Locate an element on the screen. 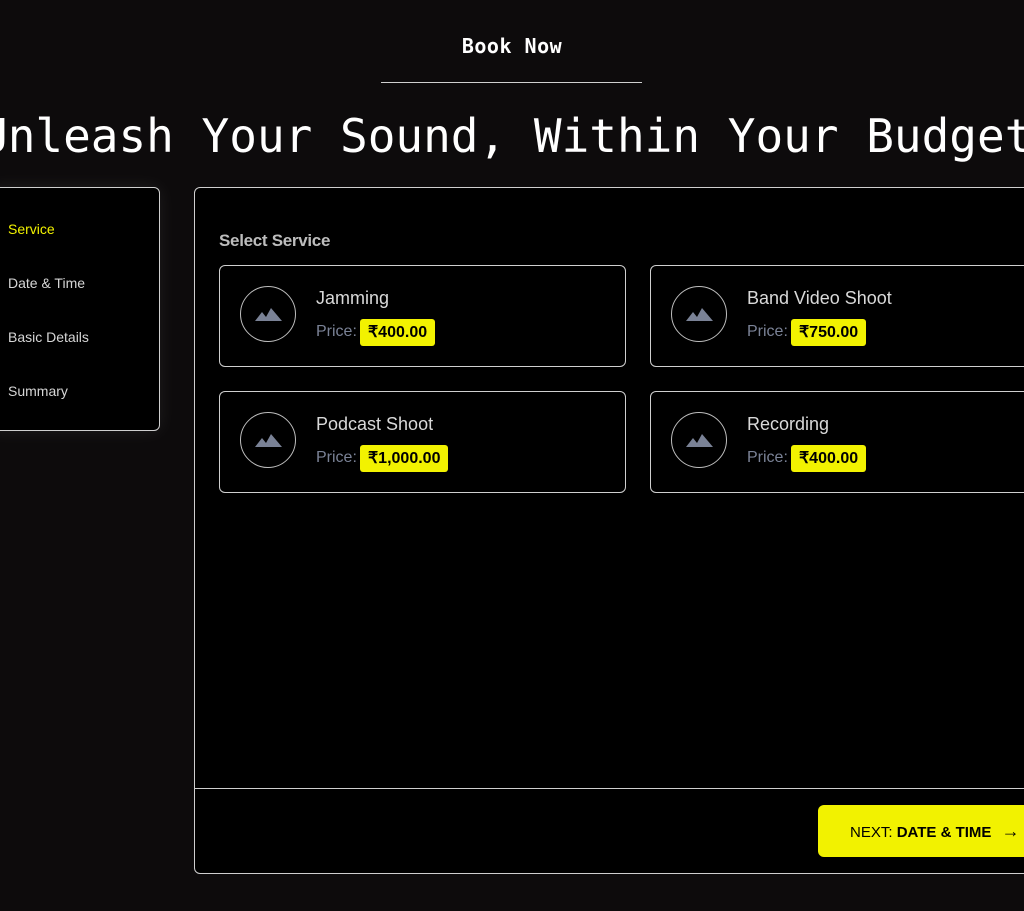 The height and width of the screenshot is (911, 1024). arrow-right-icon: → is located at coordinates (1010, 830).